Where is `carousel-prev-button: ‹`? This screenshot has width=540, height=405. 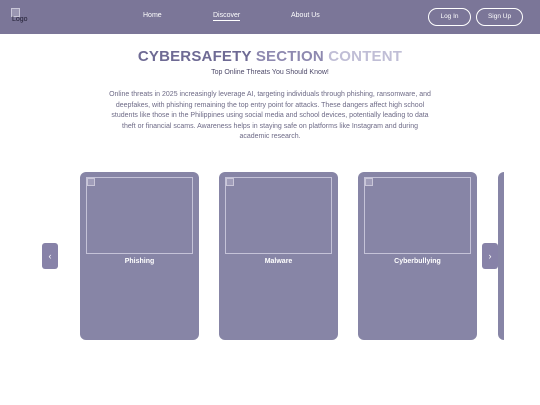 carousel-prev-button: ‹ is located at coordinates (50, 256).